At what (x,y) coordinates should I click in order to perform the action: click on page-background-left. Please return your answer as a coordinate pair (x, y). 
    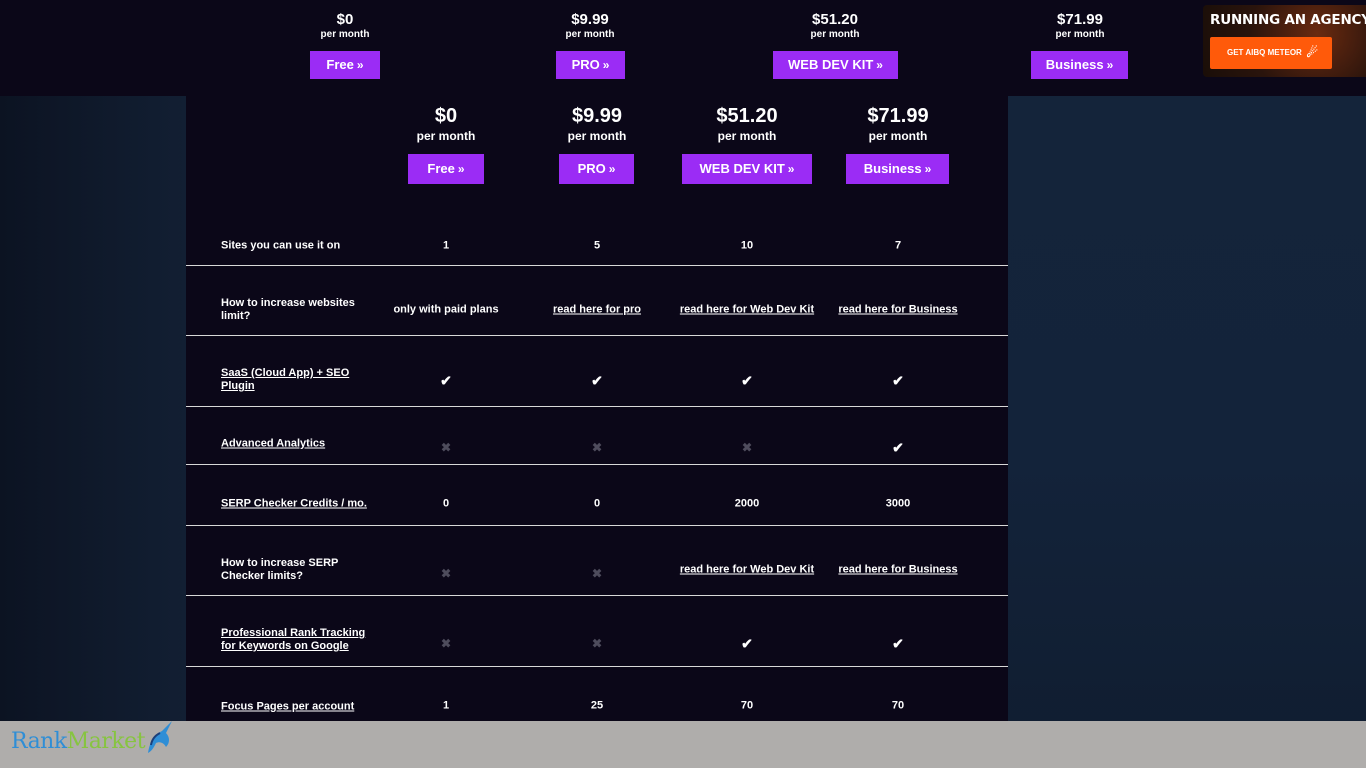
    Looking at the image, I should click on (93, 384).